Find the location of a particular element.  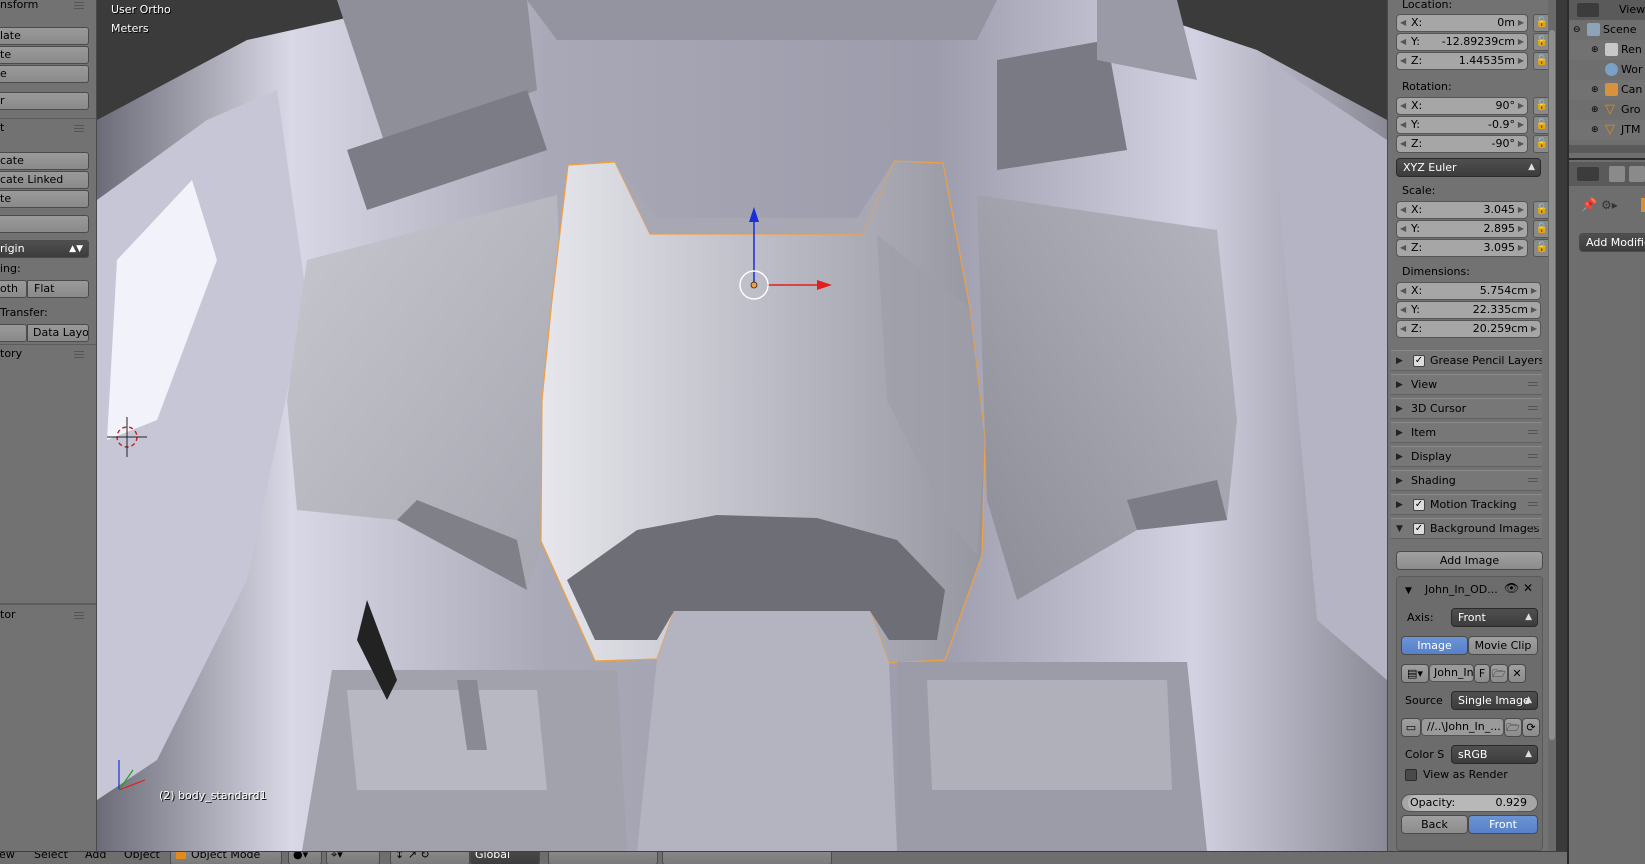

render-layers-tab-icon is located at coordinates (1637, 174).